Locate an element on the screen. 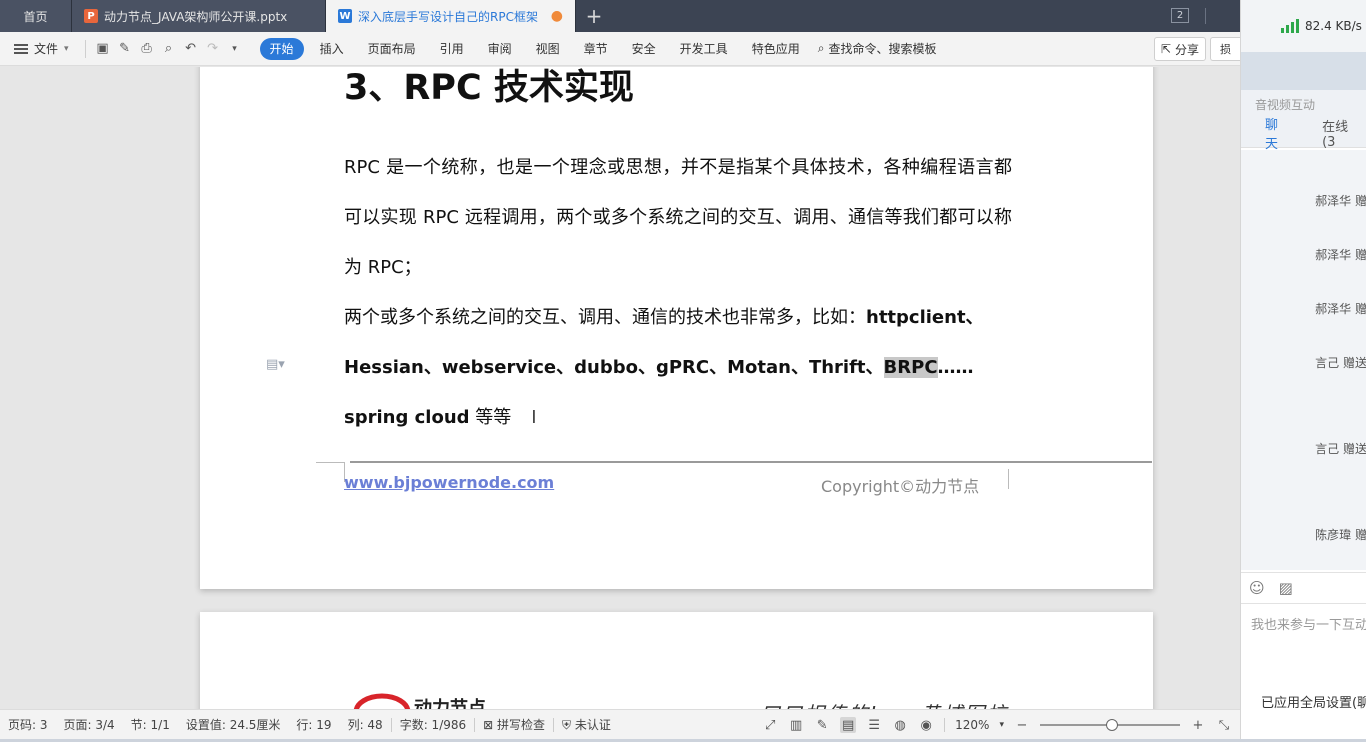 Image resolution: width=1366 pixels, height=742 pixels. ribbon-tab-developer: 开发工具 is located at coordinates (704, 49).